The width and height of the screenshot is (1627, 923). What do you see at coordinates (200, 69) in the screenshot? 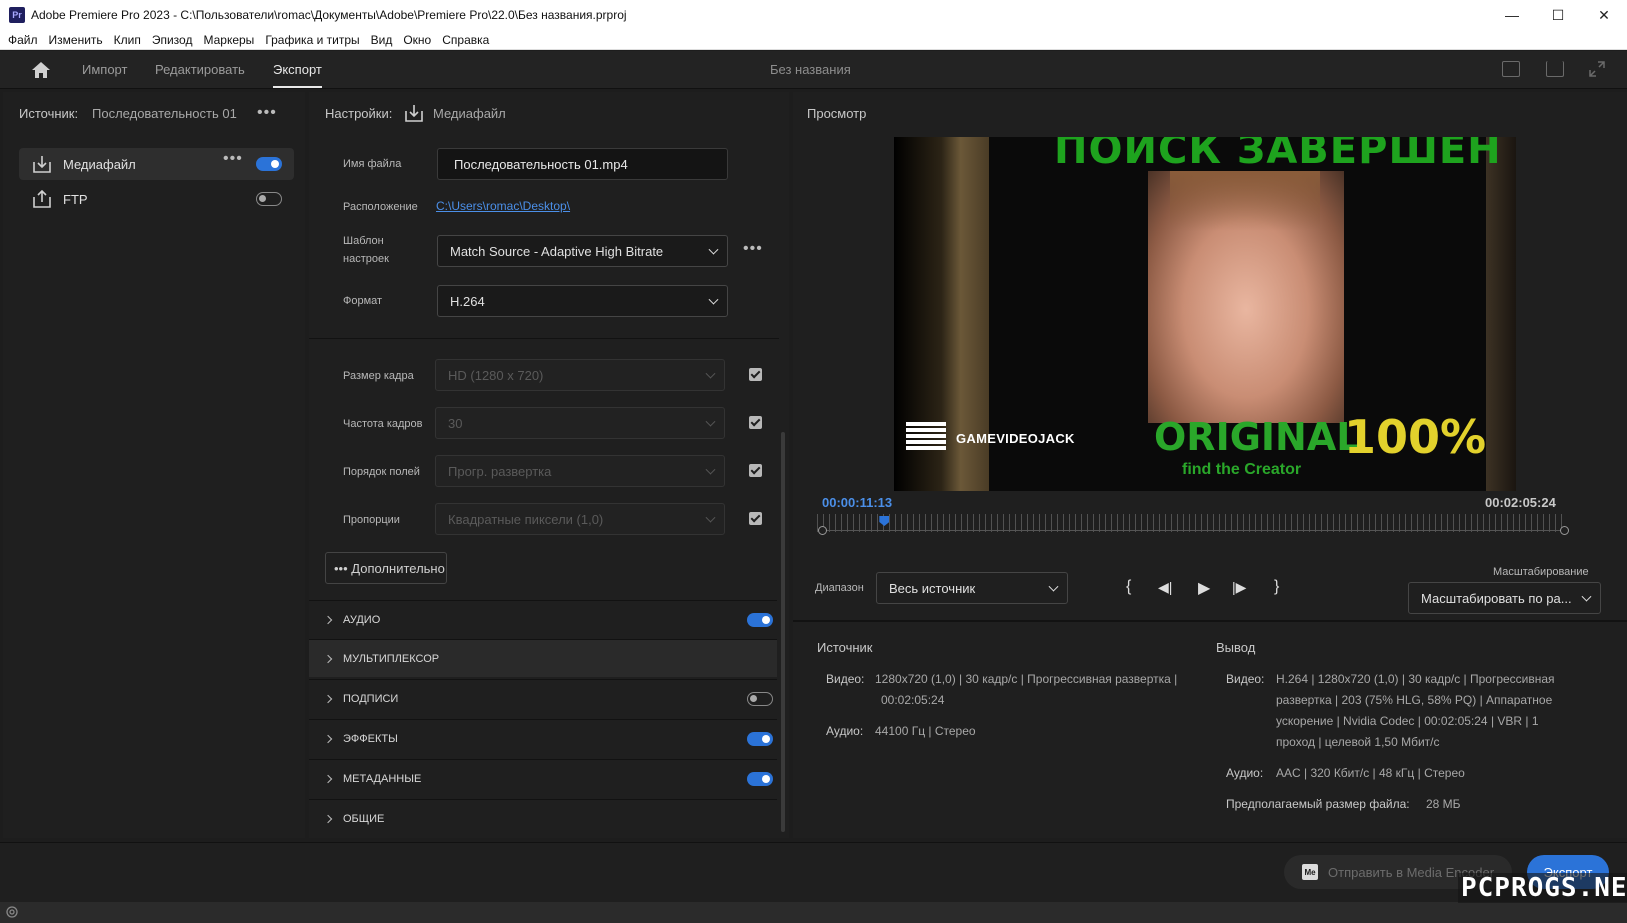
I see `tab-edit: Редактировать` at bounding box center [200, 69].